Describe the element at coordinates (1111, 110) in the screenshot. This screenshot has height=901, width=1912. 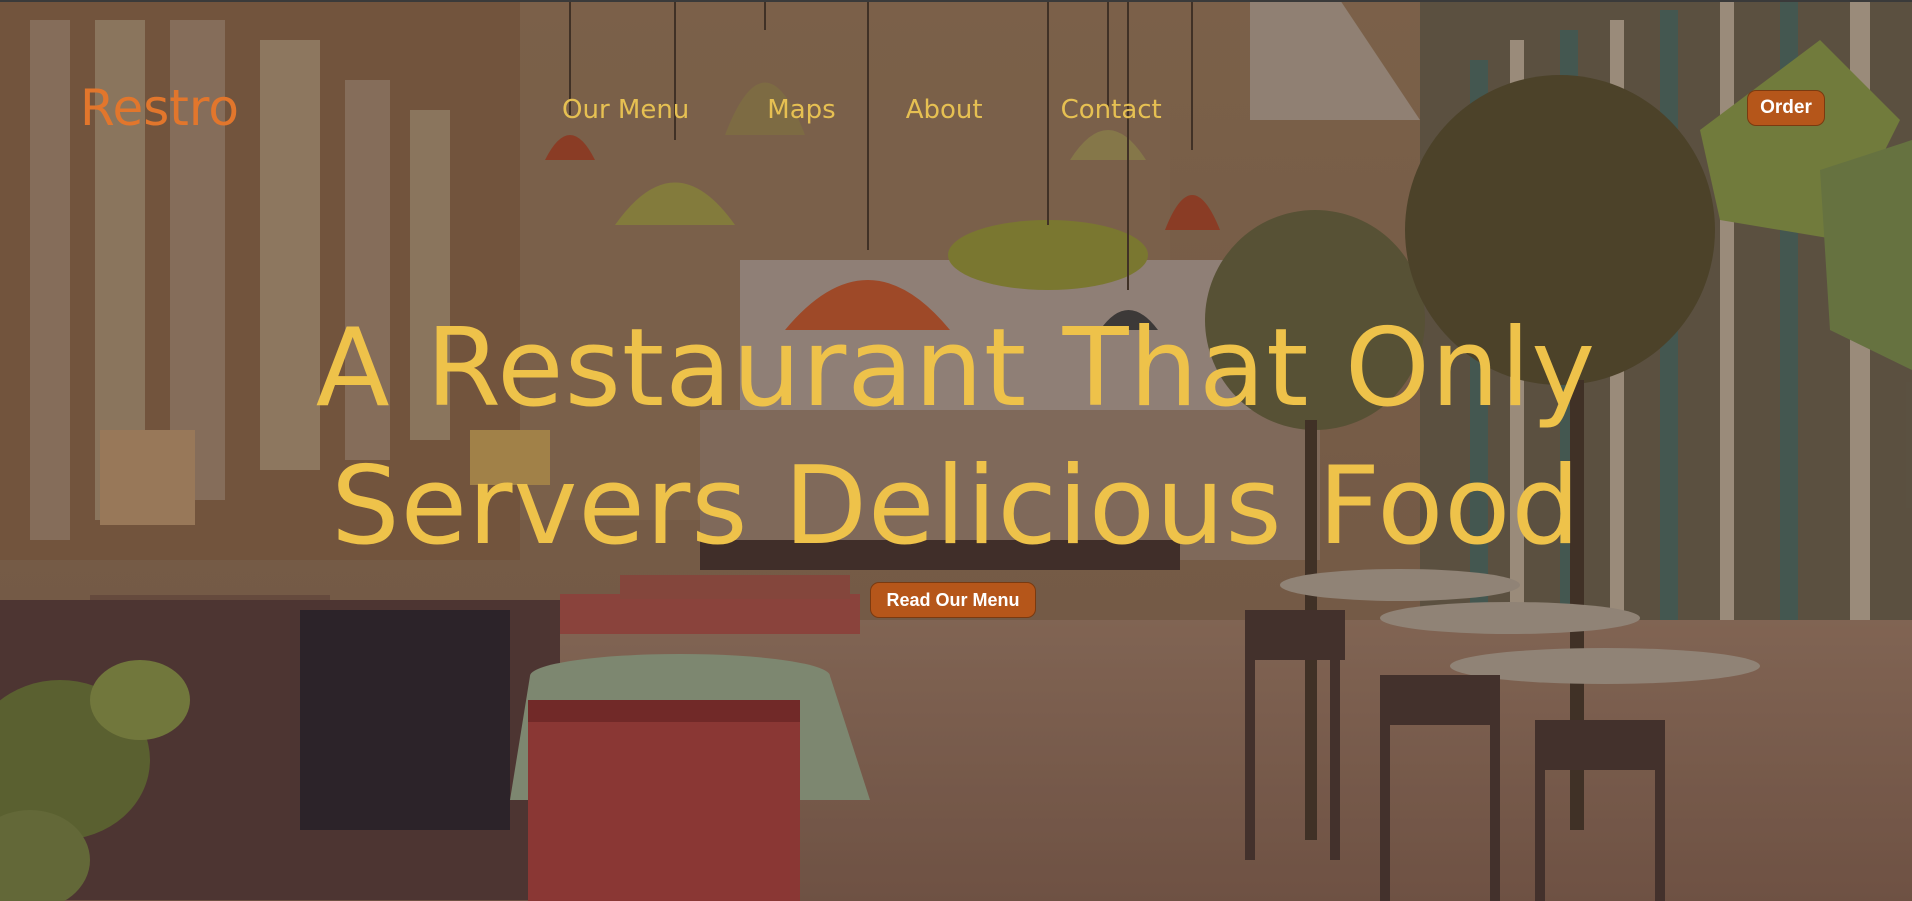
I see `nav-link-contact: Contact` at that location.